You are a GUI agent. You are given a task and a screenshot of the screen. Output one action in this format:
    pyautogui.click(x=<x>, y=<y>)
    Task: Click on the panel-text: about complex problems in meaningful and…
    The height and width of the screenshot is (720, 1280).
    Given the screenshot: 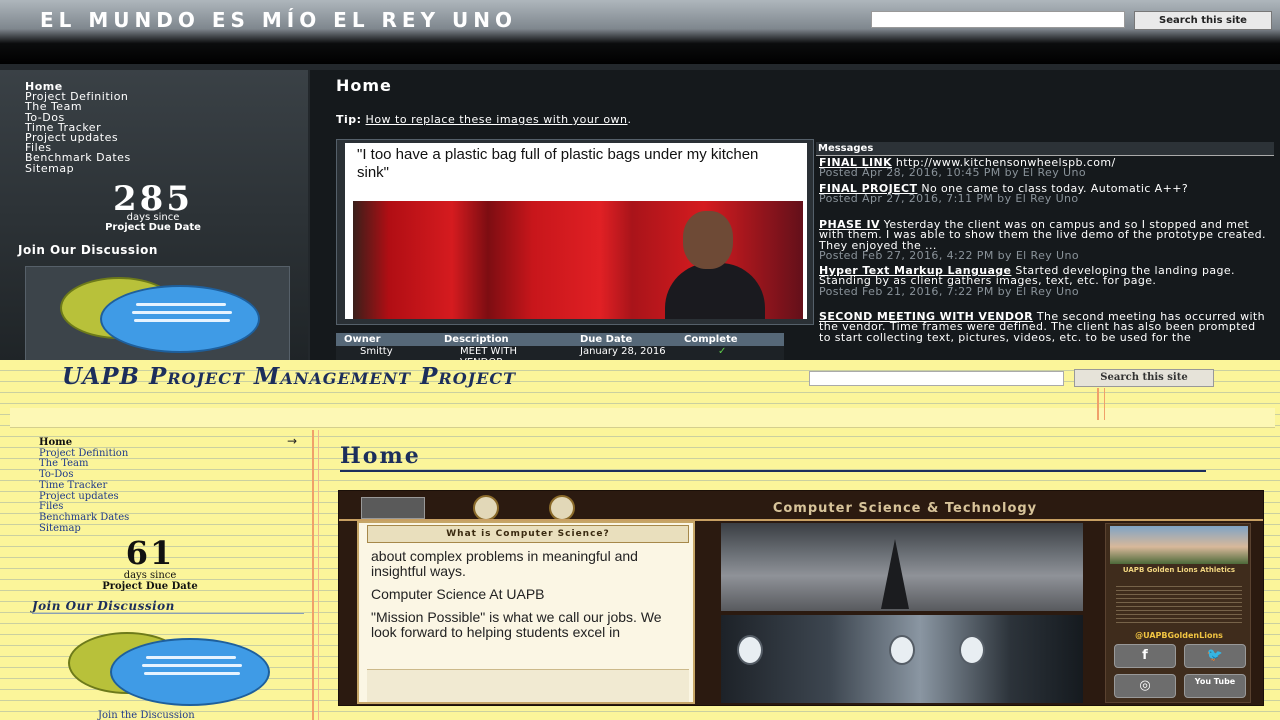 What is the action you would take?
    pyautogui.click(x=530, y=598)
    